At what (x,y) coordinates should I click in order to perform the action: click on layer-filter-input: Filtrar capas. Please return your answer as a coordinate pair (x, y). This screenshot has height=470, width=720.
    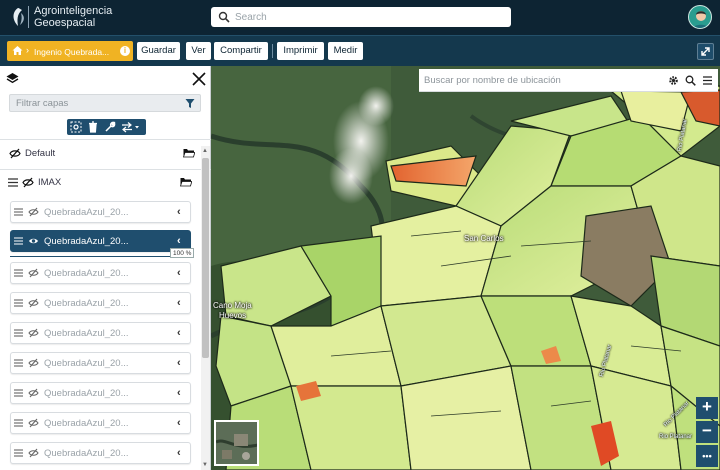
    Looking at the image, I should click on (105, 103).